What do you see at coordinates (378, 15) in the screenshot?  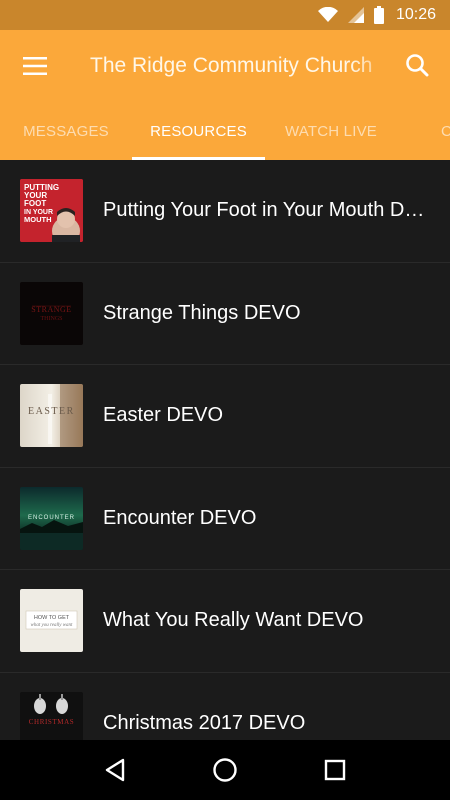 I see `battery-icon` at bounding box center [378, 15].